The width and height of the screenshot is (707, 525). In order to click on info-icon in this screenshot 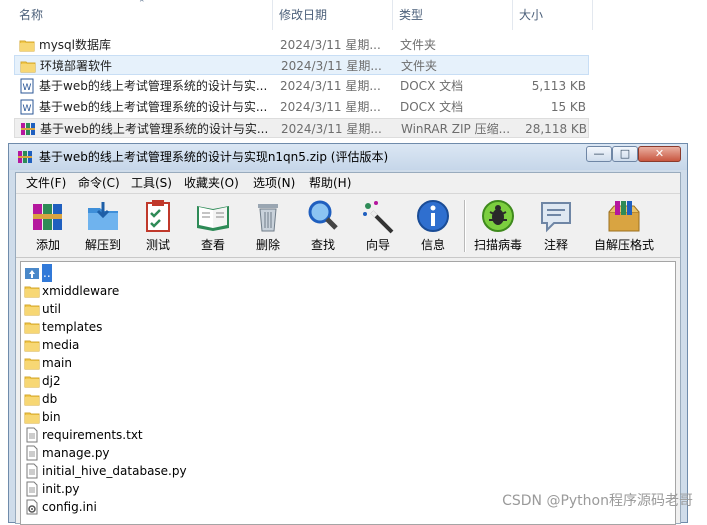, I will do `click(433, 216)`.